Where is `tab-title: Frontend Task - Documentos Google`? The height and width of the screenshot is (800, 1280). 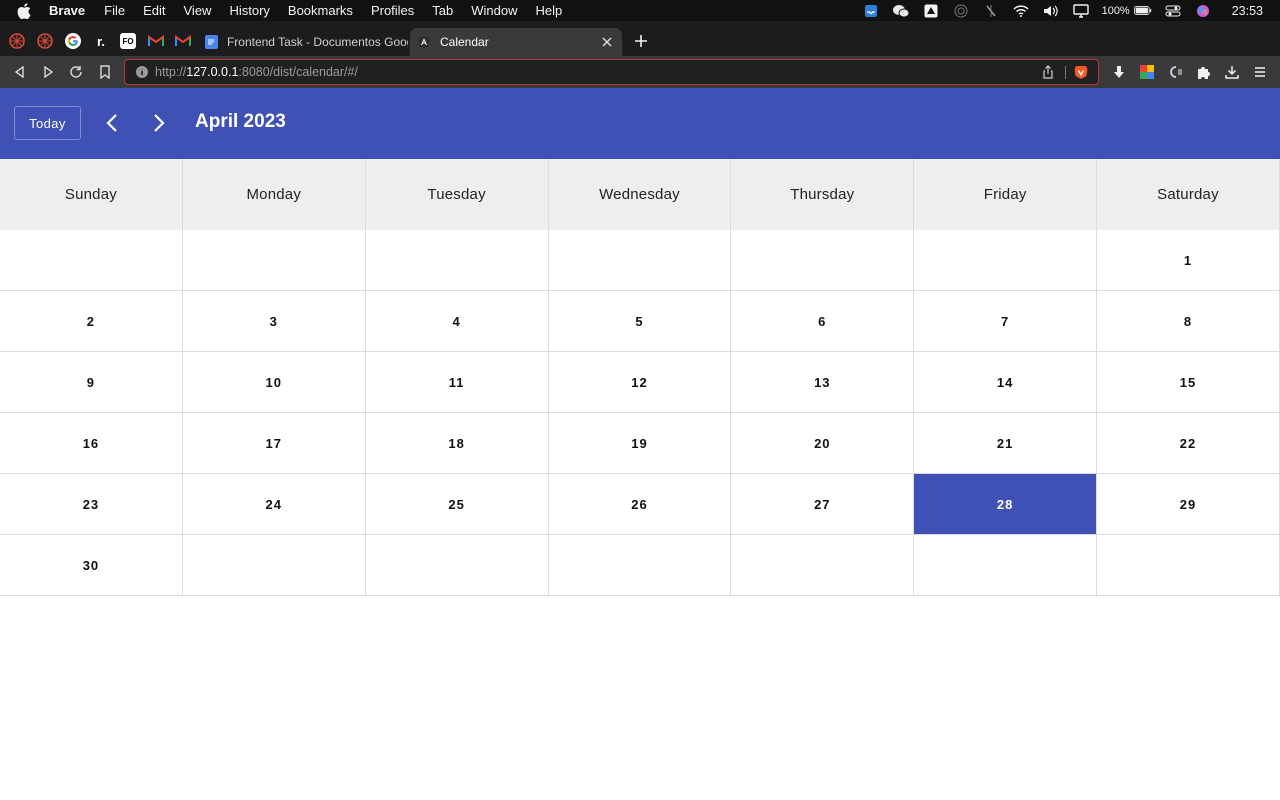 tab-title: Frontend Task - Documentos Google is located at coordinates (317, 42).